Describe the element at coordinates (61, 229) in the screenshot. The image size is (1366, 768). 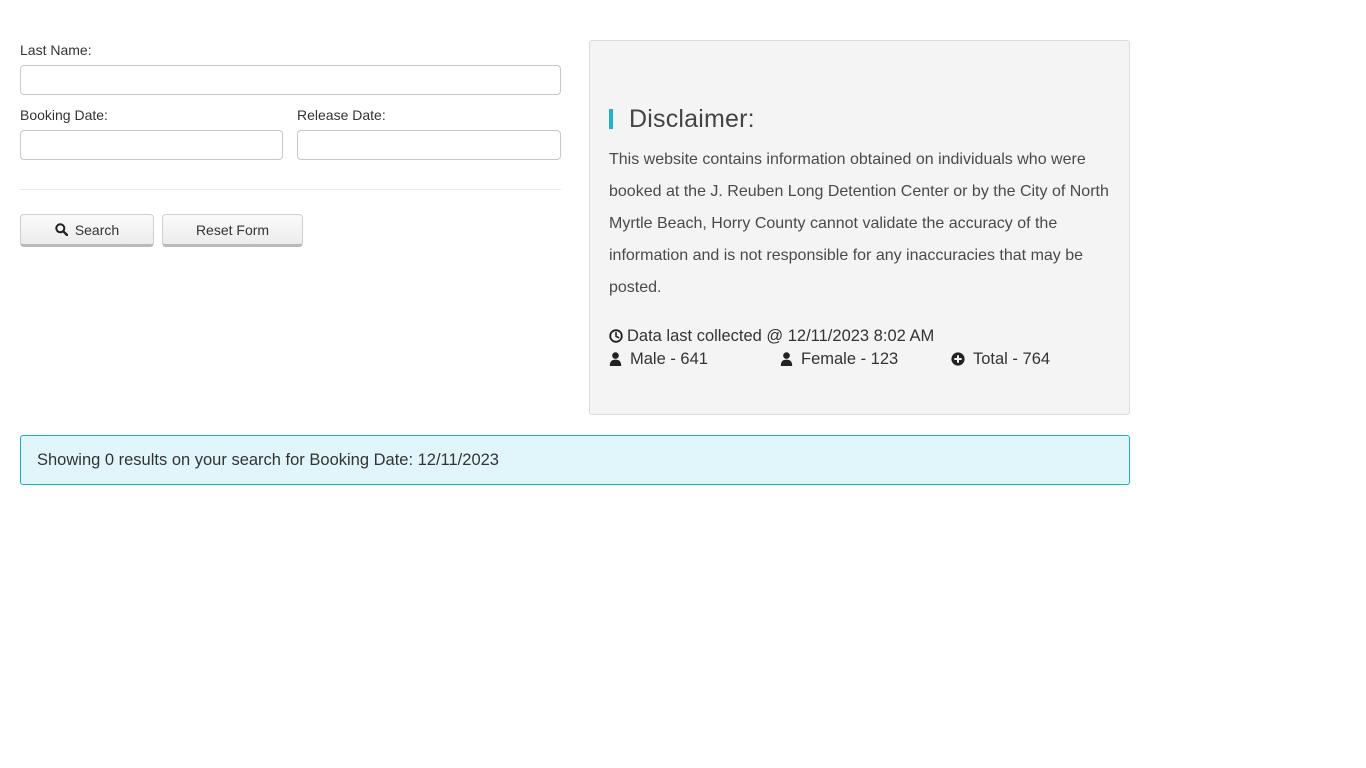
I see `search-icon` at that location.